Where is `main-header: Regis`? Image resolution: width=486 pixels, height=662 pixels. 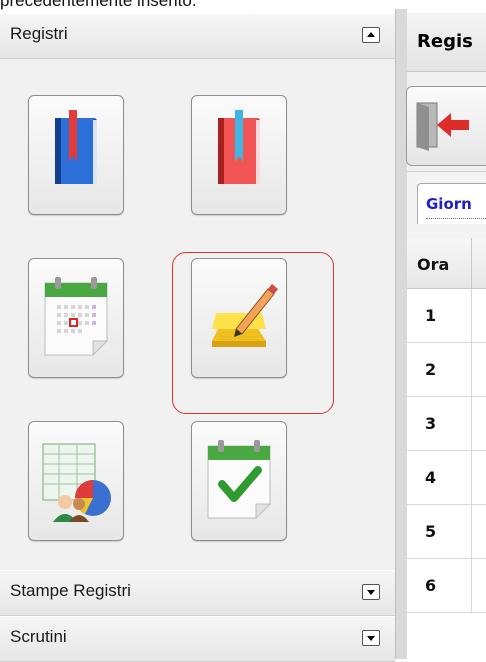
main-header: Regis is located at coordinates (446, 42).